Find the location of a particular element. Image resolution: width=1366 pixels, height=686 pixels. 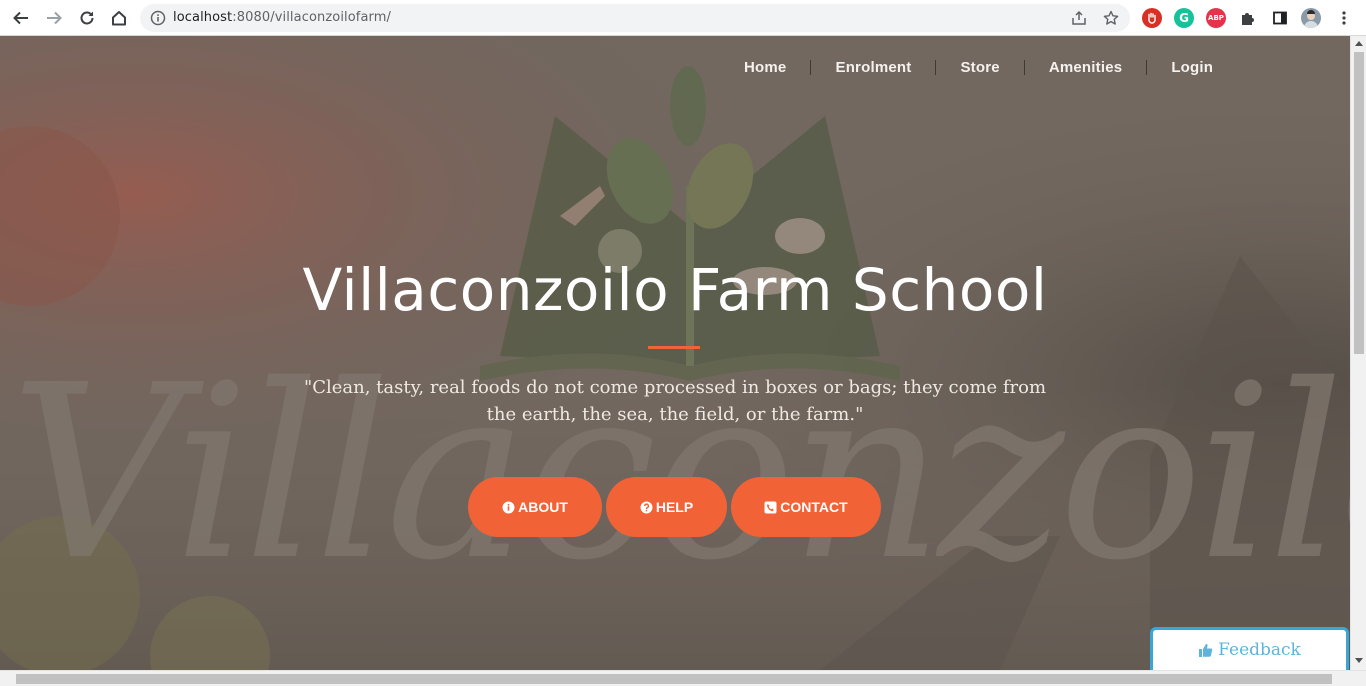

vertical-scrollbar is located at coordinates (1358, 353).